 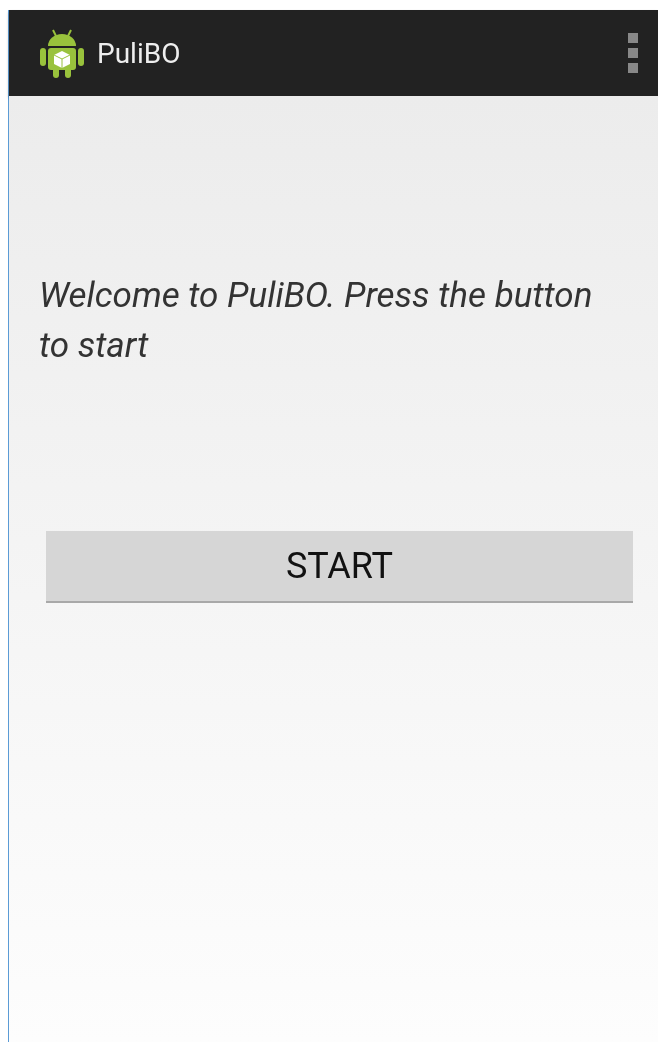 What do you see at coordinates (139, 53) in the screenshot?
I see `app-title: PuliBO` at bounding box center [139, 53].